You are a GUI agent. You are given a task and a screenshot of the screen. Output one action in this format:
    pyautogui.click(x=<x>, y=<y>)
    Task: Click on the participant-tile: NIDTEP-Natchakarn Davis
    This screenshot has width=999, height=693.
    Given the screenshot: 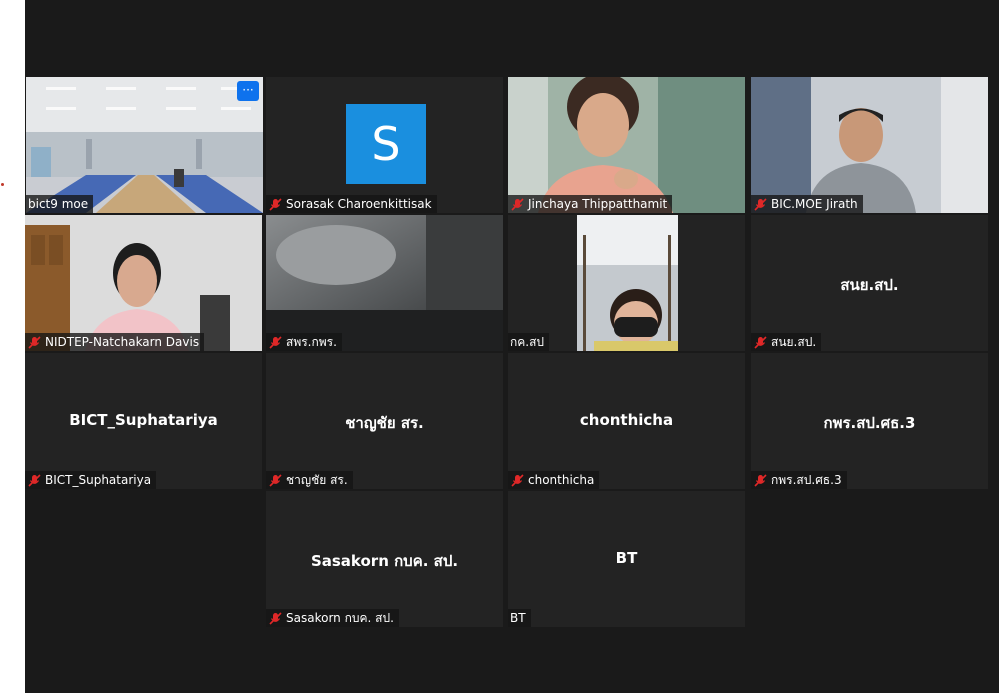 What is the action you would take?
    pyautogui.click(x=143, y=283)
    